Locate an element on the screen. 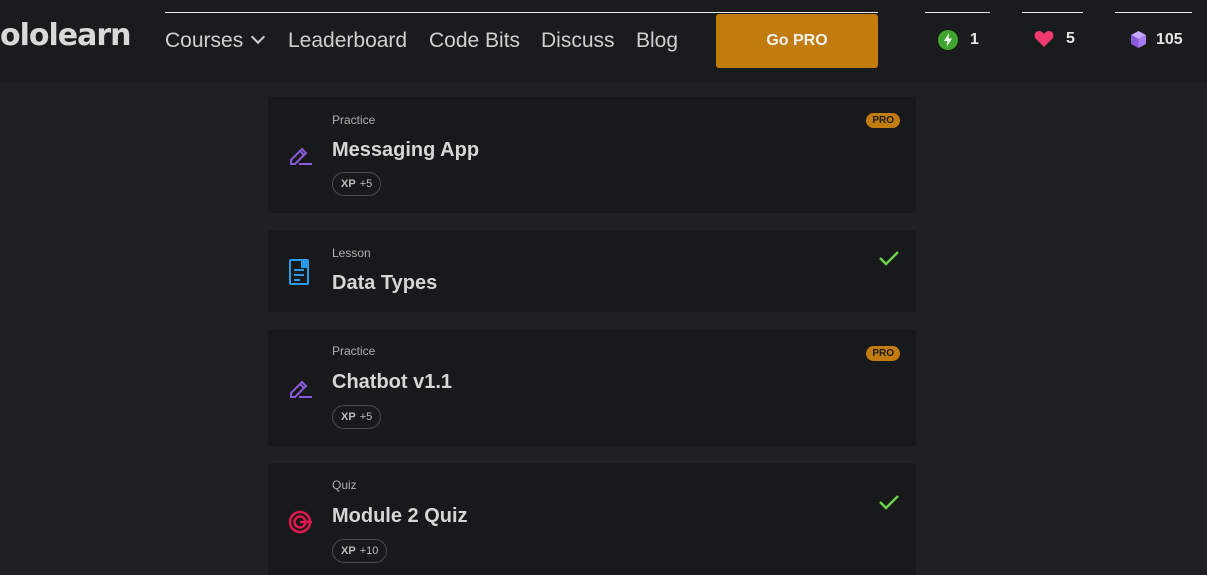 This screenshot has width=1207, height=575. nav-blog: Blog is located at coordinates (657, 41).